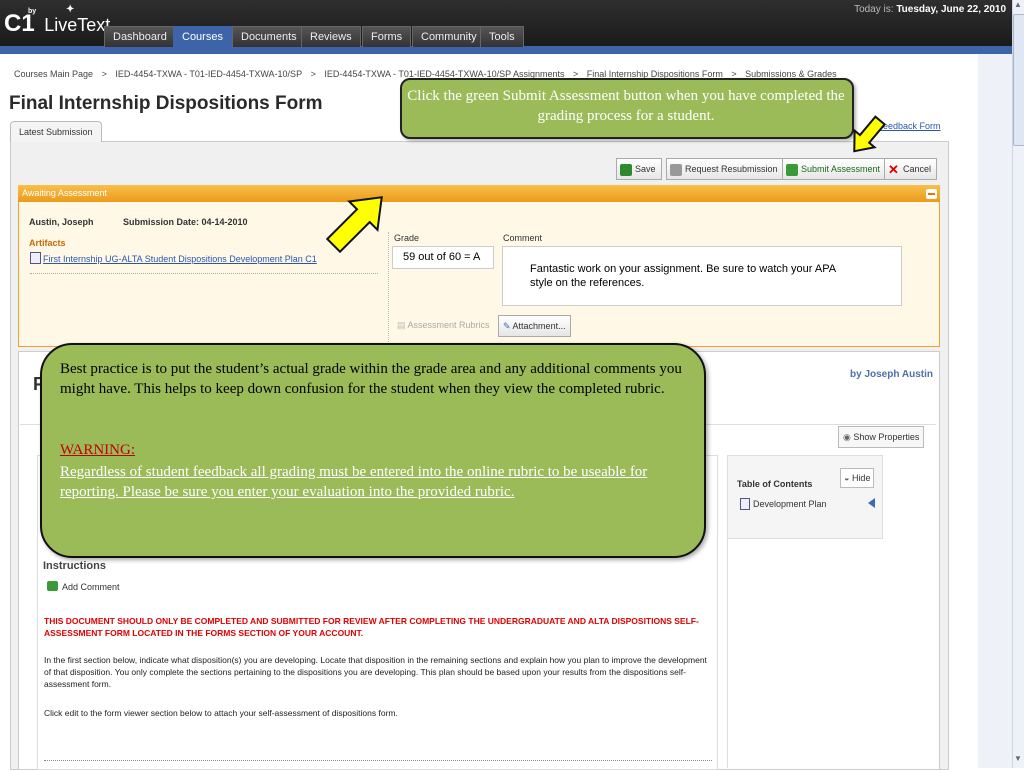 This screenshot has width=1024, height=770. Describe the element at coordinates (870, 134) in the screenshot. I see `arrow-to-submit-icon` at that location.